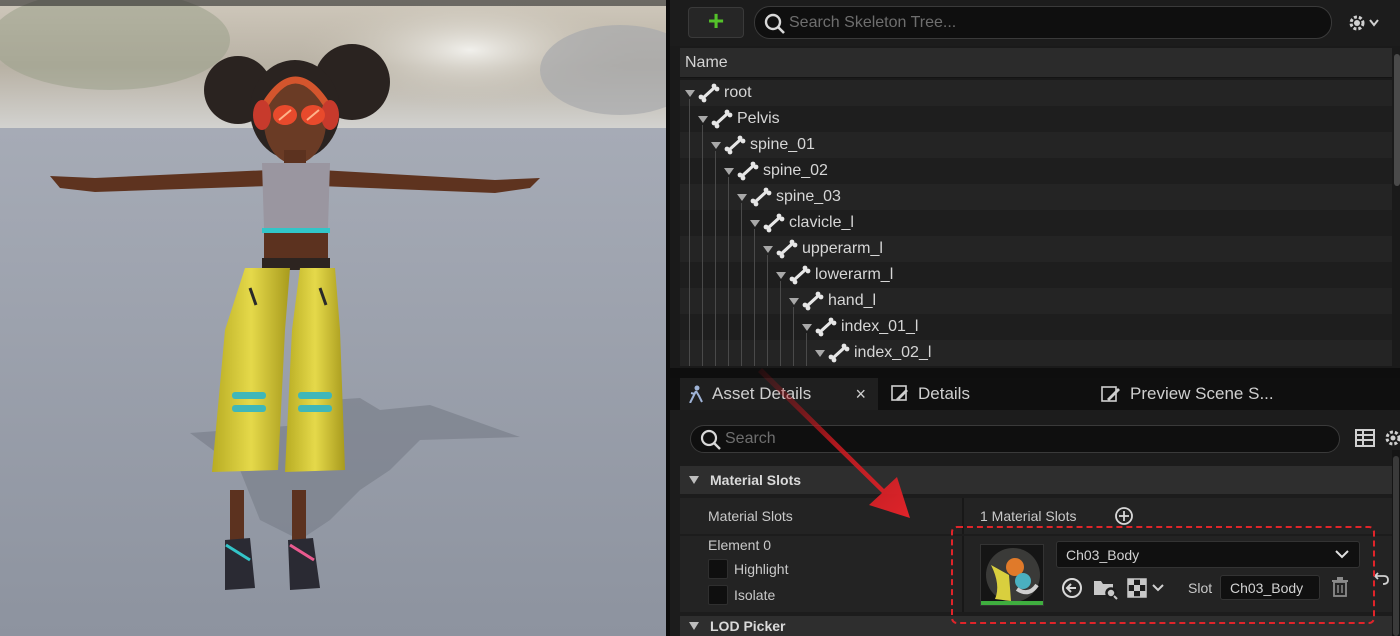  I want to click on bone-item: Pelvis, so click(738, 119).